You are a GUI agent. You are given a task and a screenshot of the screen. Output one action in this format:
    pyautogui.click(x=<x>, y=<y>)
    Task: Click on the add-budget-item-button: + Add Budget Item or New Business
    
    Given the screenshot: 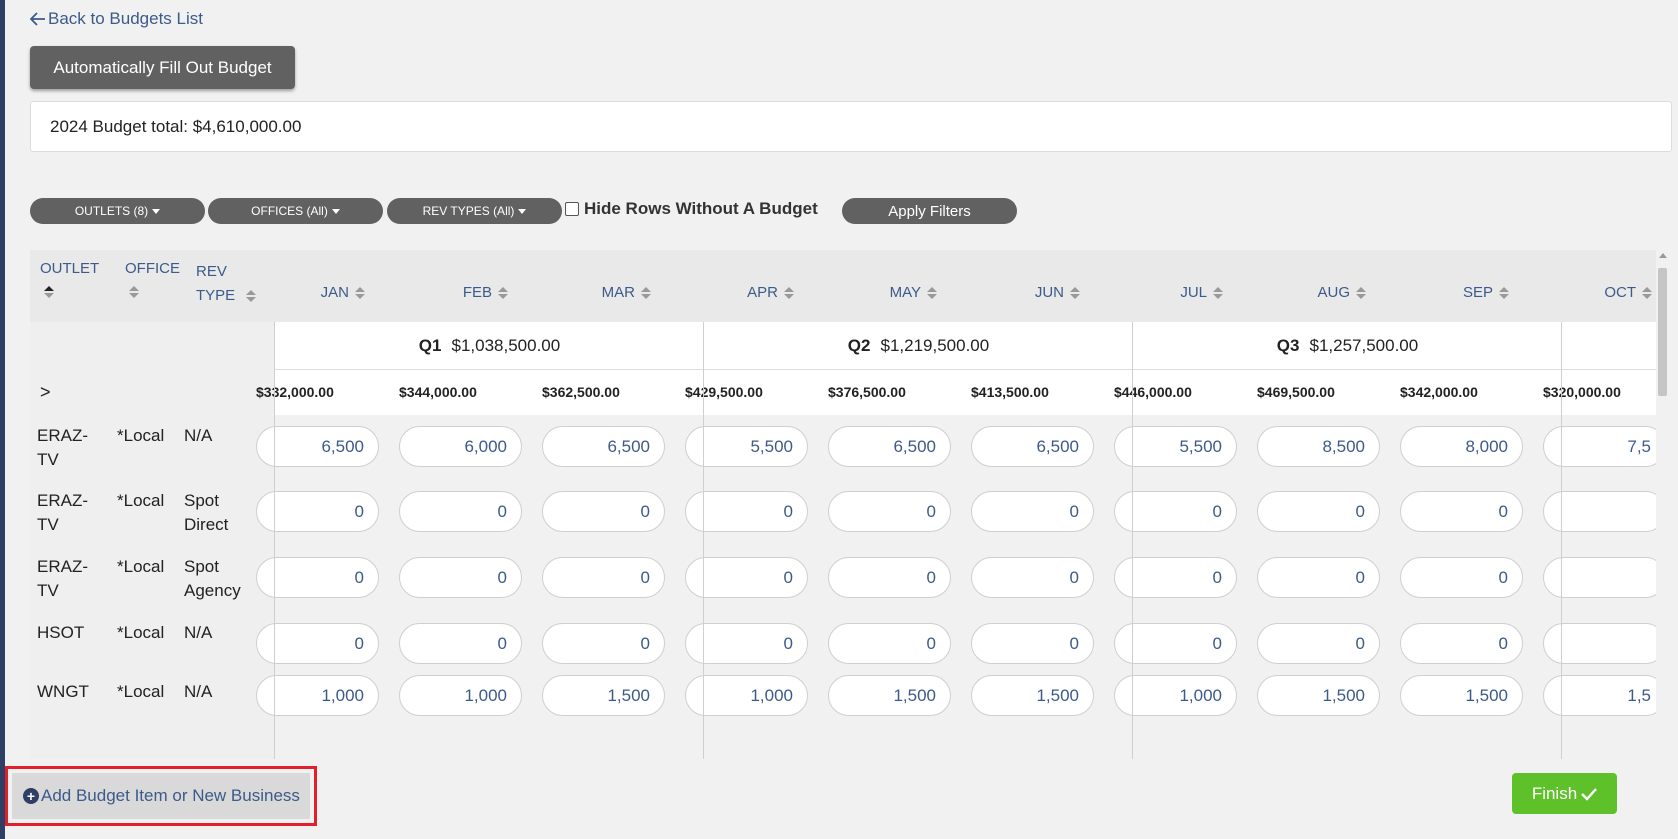 What is the action you would take?
    pyautogui.click(x=161, y=796)
    